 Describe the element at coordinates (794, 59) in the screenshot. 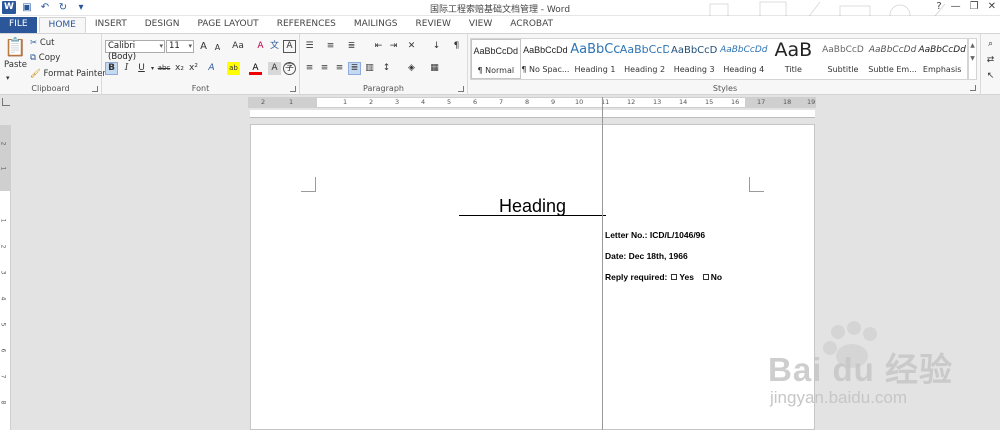

I see `style-title: AaB Title` at that location.